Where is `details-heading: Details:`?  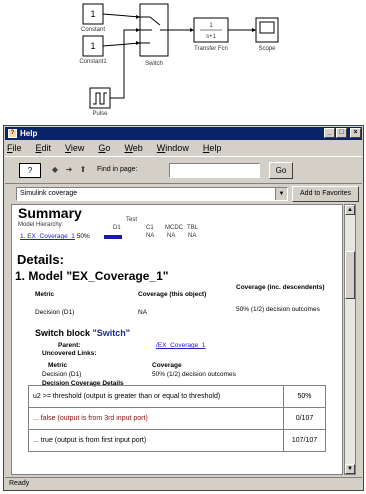
details-heading: Details: is located at coordinates (40, 259).